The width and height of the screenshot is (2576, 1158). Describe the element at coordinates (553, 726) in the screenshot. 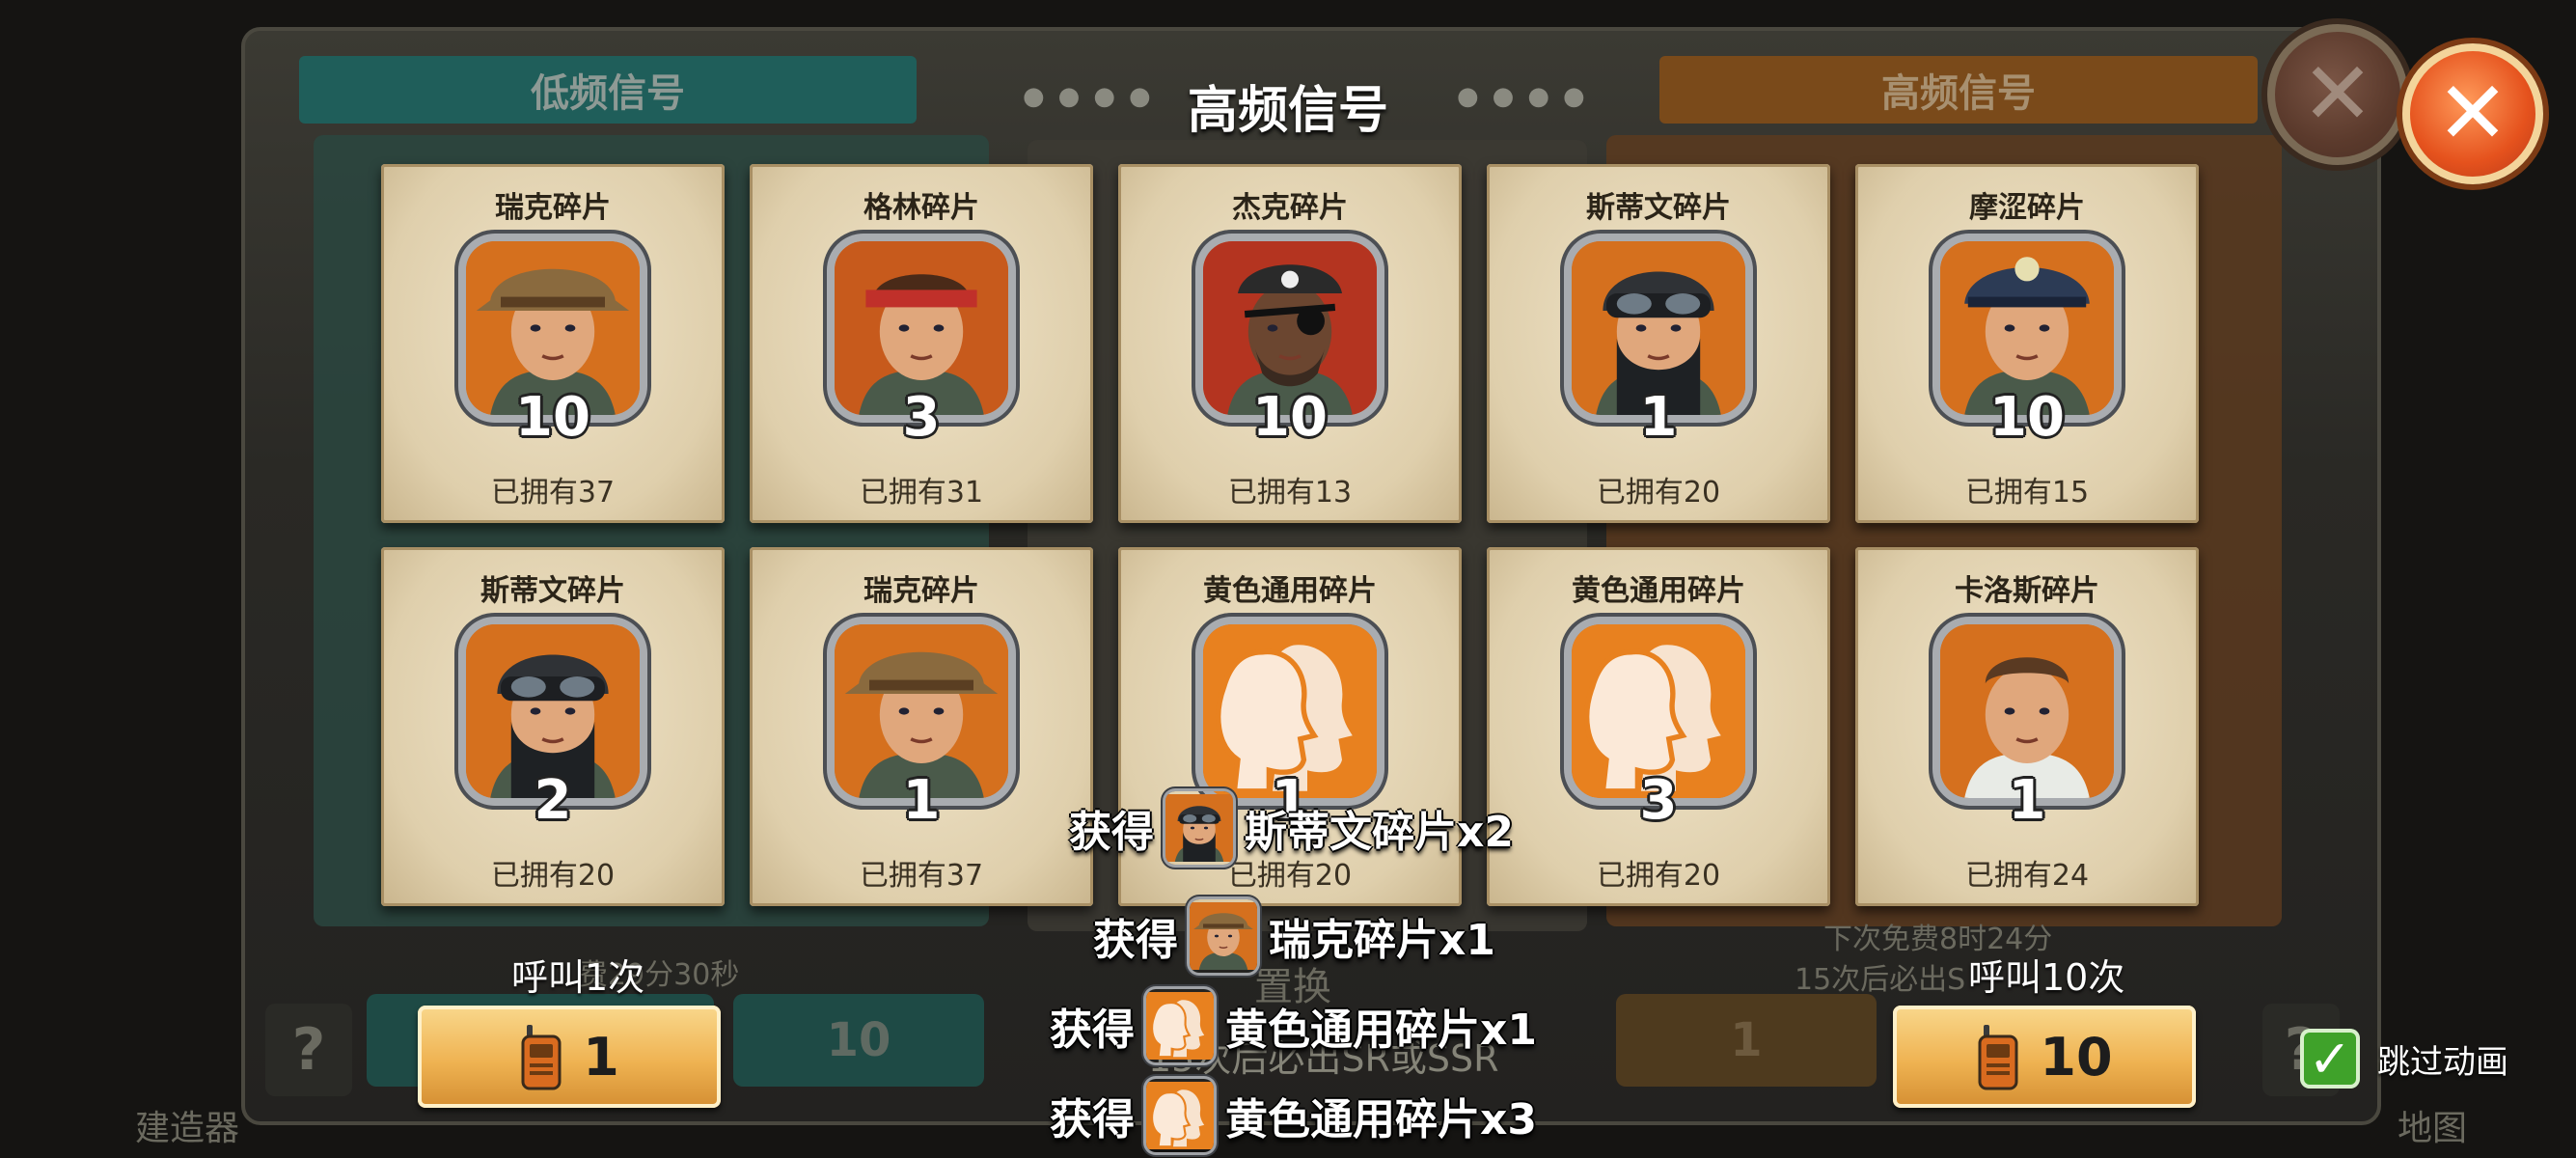

I see `reward-card: 斯蒂文碎片 2 已拥有20` at that location.